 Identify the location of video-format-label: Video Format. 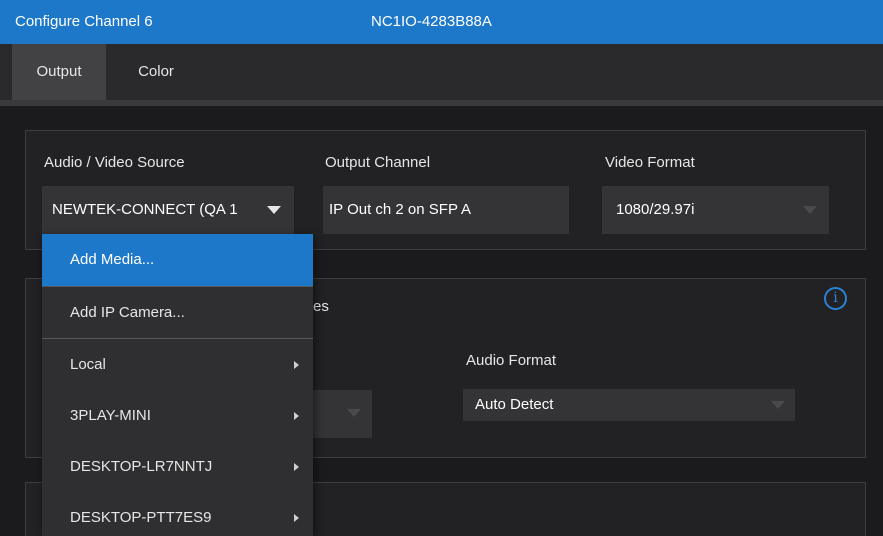
(650, 162).